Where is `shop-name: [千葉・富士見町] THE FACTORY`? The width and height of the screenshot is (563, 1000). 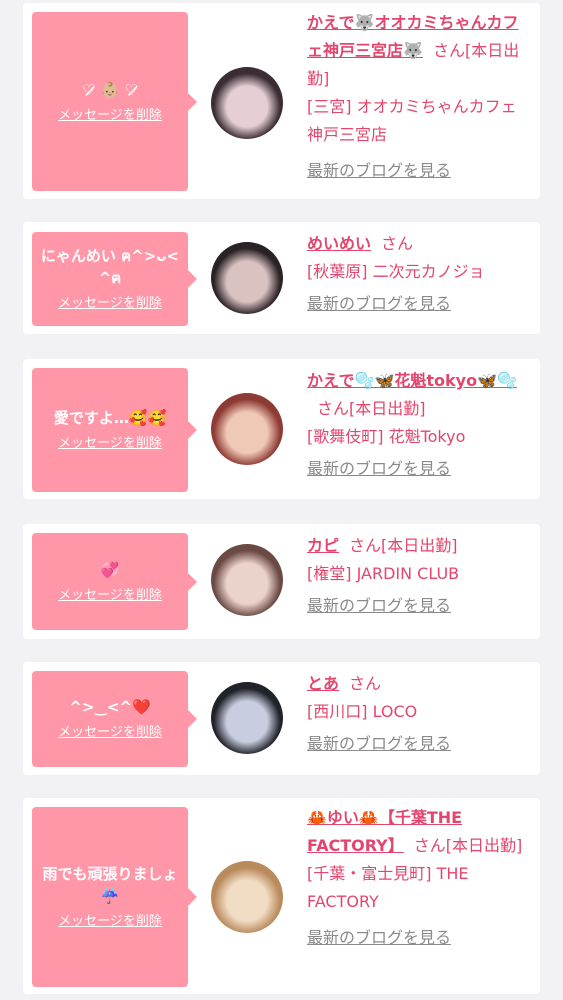
shop-name: [千葉・富士見町] THE FACTORY is located at coordinates (388, 887).